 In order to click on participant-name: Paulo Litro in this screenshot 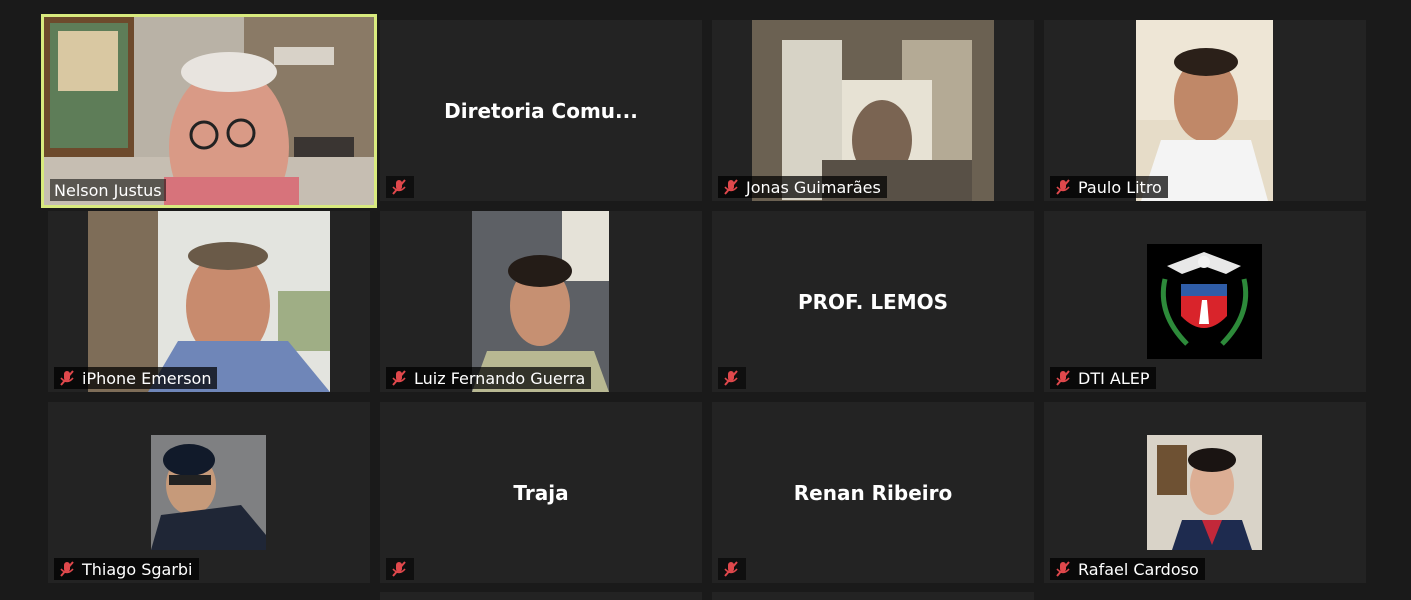, I will do `click(1120, 187)`.